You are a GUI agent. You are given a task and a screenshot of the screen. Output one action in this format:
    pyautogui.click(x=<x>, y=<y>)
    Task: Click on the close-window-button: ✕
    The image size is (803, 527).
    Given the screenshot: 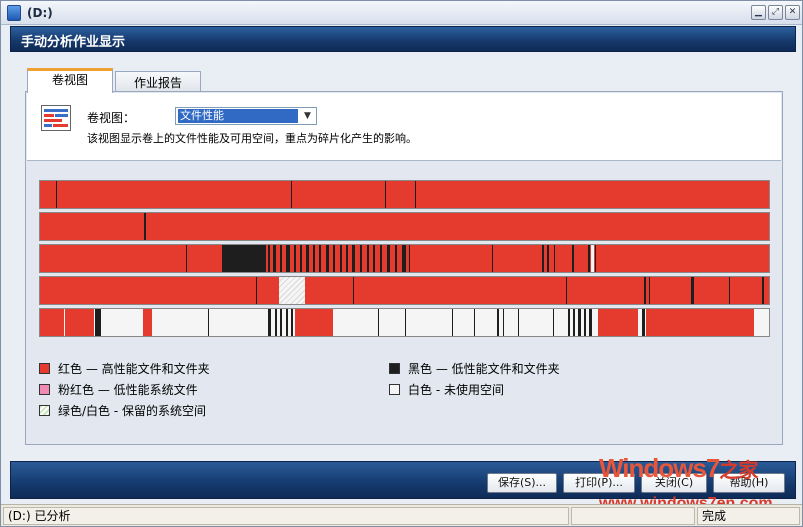 What is the action you would take?
    pyautogui.click(x=792, y=12)
    